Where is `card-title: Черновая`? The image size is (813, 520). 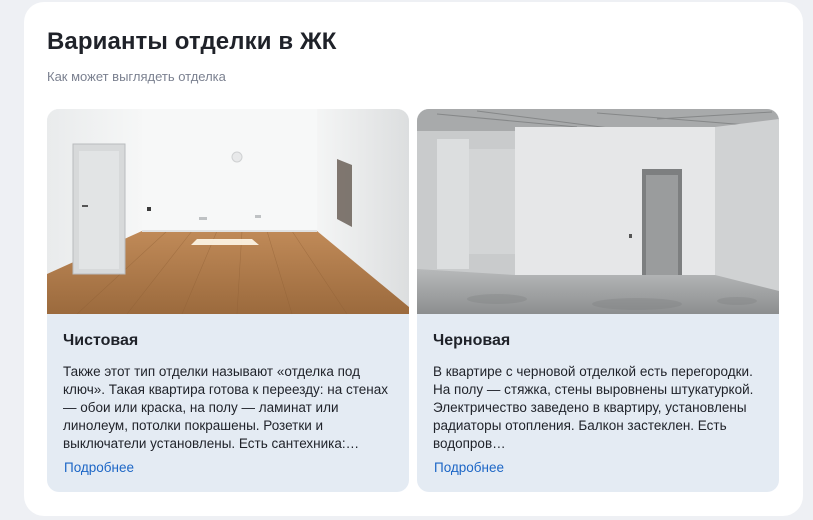 card-title: Черновая is located at coordinates (472, 340).